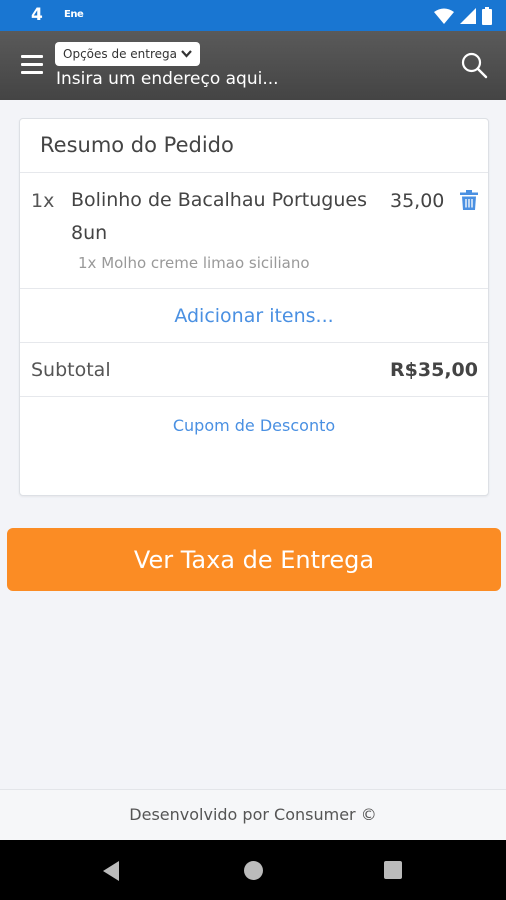  What do you see at coordinates (444, 16) in the screenshot?
I see `wifi-icon` at bounding box center [444, 16].